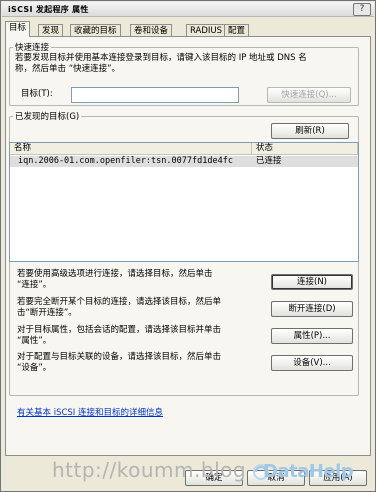 Image resolution: width=376 pixels, height=492 pixels. I want to click on target-label: 目标(T):, so click(37, 94).